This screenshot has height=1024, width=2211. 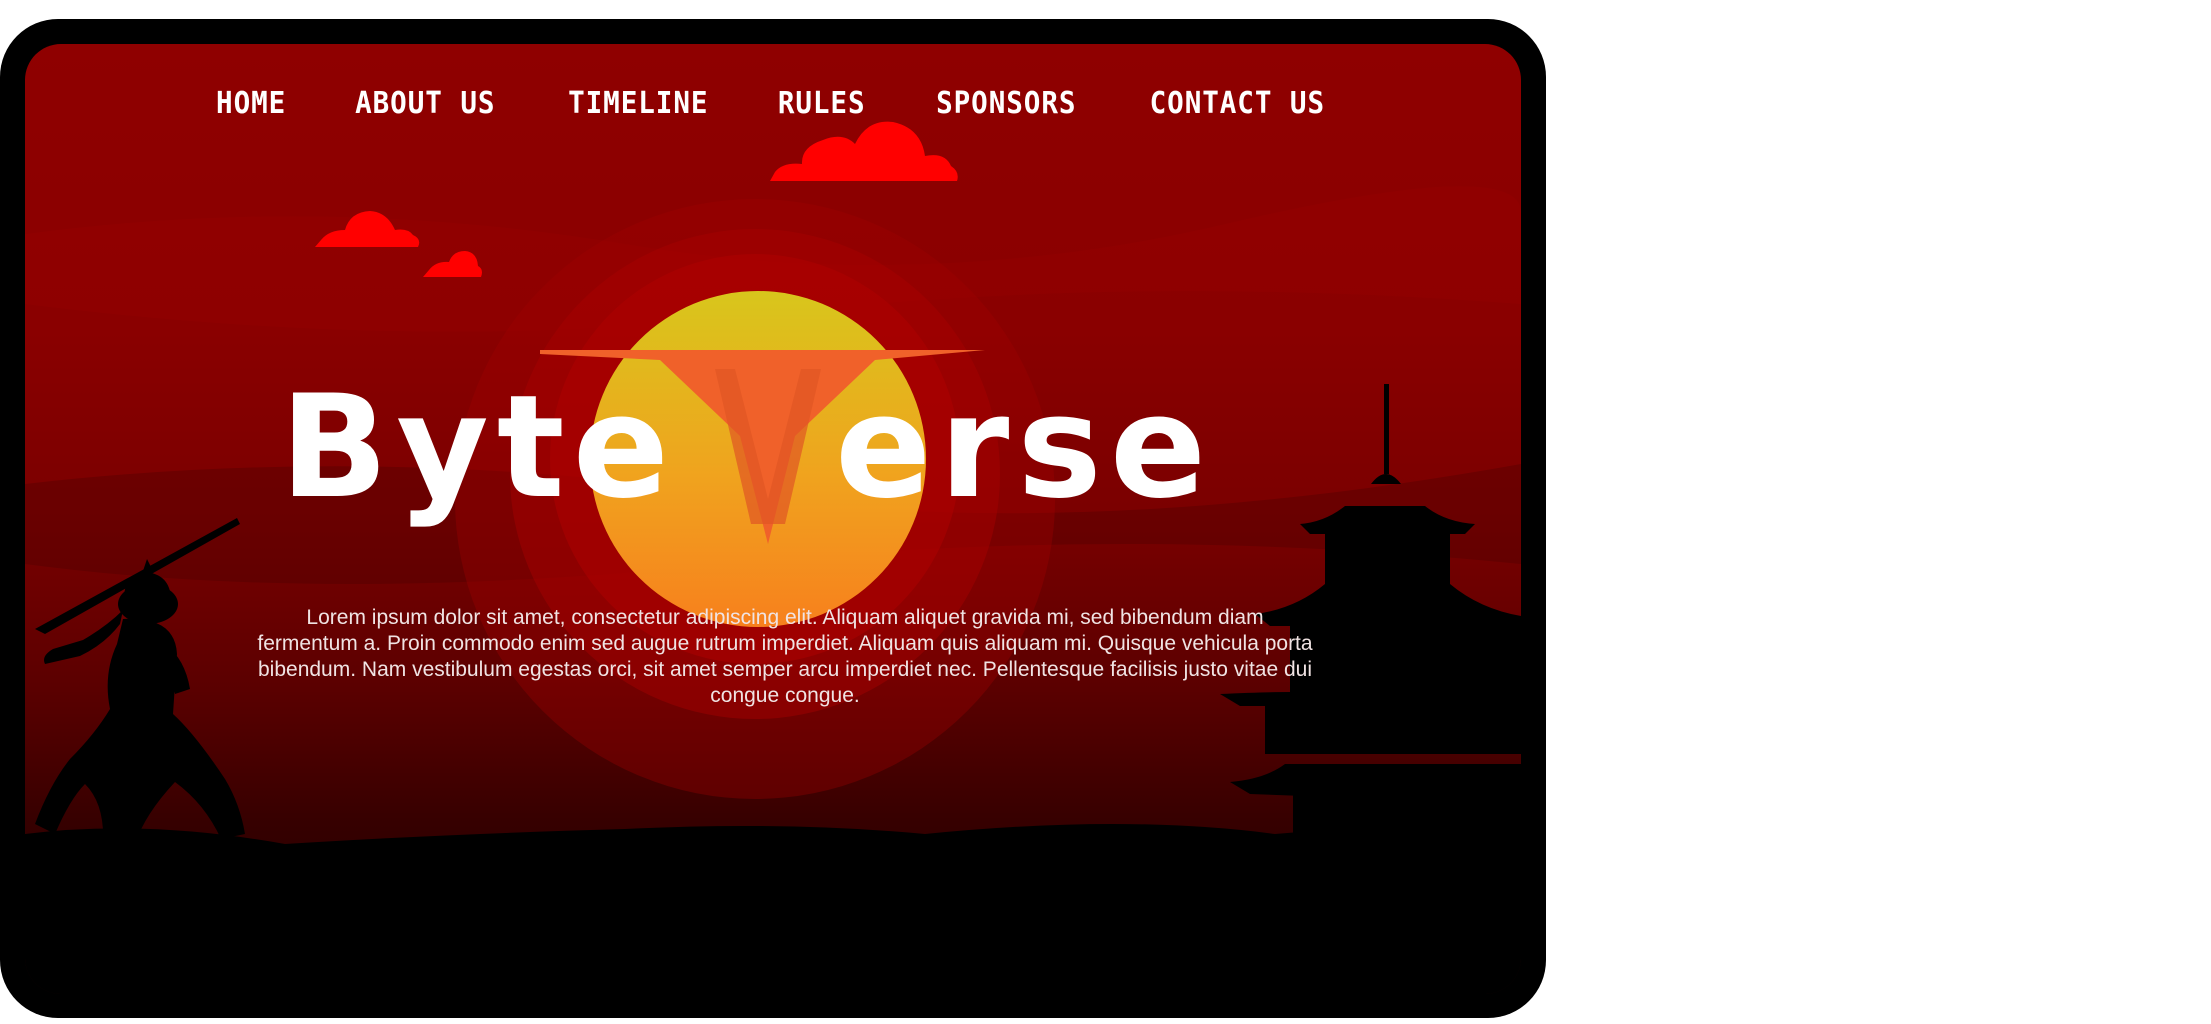 I want to click on cloud, so click(x=864, y=151).